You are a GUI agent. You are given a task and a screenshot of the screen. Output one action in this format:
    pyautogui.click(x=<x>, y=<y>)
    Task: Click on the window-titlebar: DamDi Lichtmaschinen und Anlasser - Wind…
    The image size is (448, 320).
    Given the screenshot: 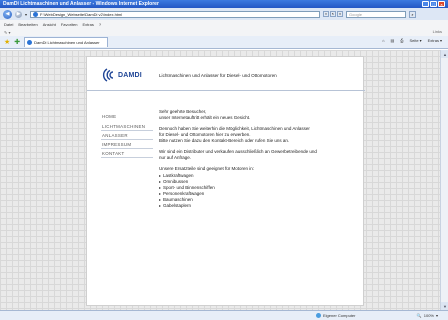 What is the action you would take?
    pyautogui.click(x=224, y=4)
    